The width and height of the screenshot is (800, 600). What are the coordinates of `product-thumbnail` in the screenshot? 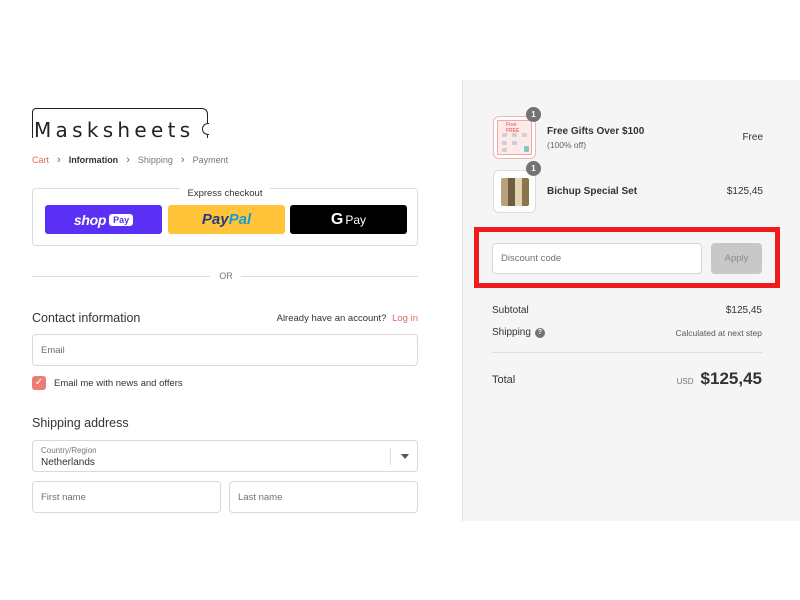 It's located at (514, 191).